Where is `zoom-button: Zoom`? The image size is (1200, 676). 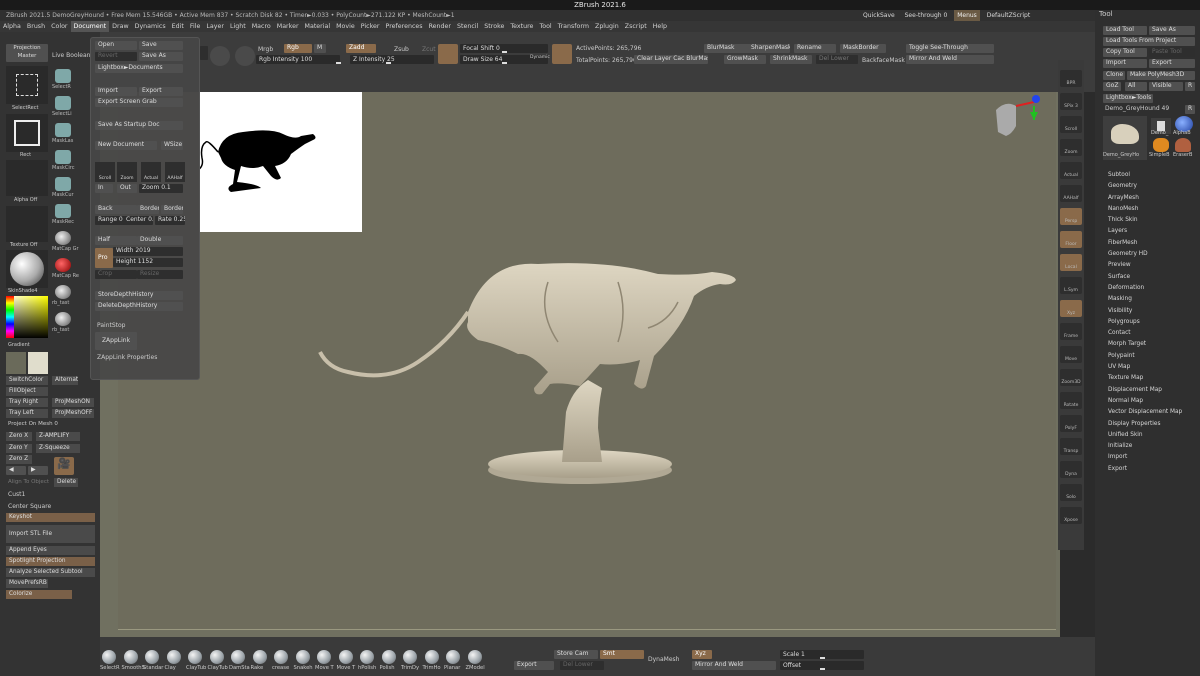 zoom-button: Zoom is located at coordinates (127, 172).